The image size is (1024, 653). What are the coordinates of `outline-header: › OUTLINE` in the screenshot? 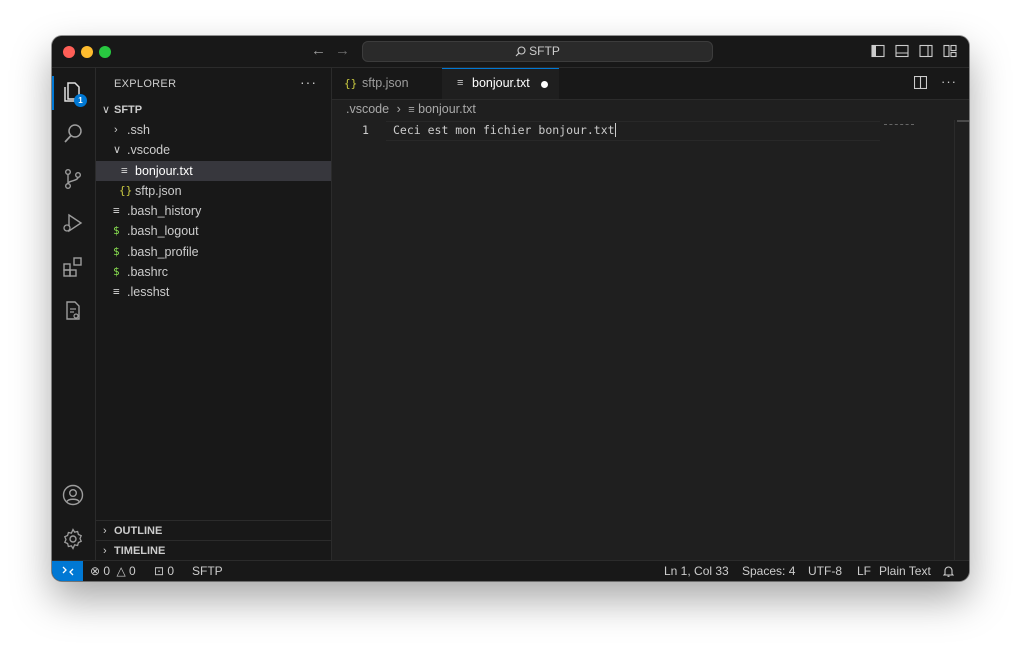 It's located at (213, 531).